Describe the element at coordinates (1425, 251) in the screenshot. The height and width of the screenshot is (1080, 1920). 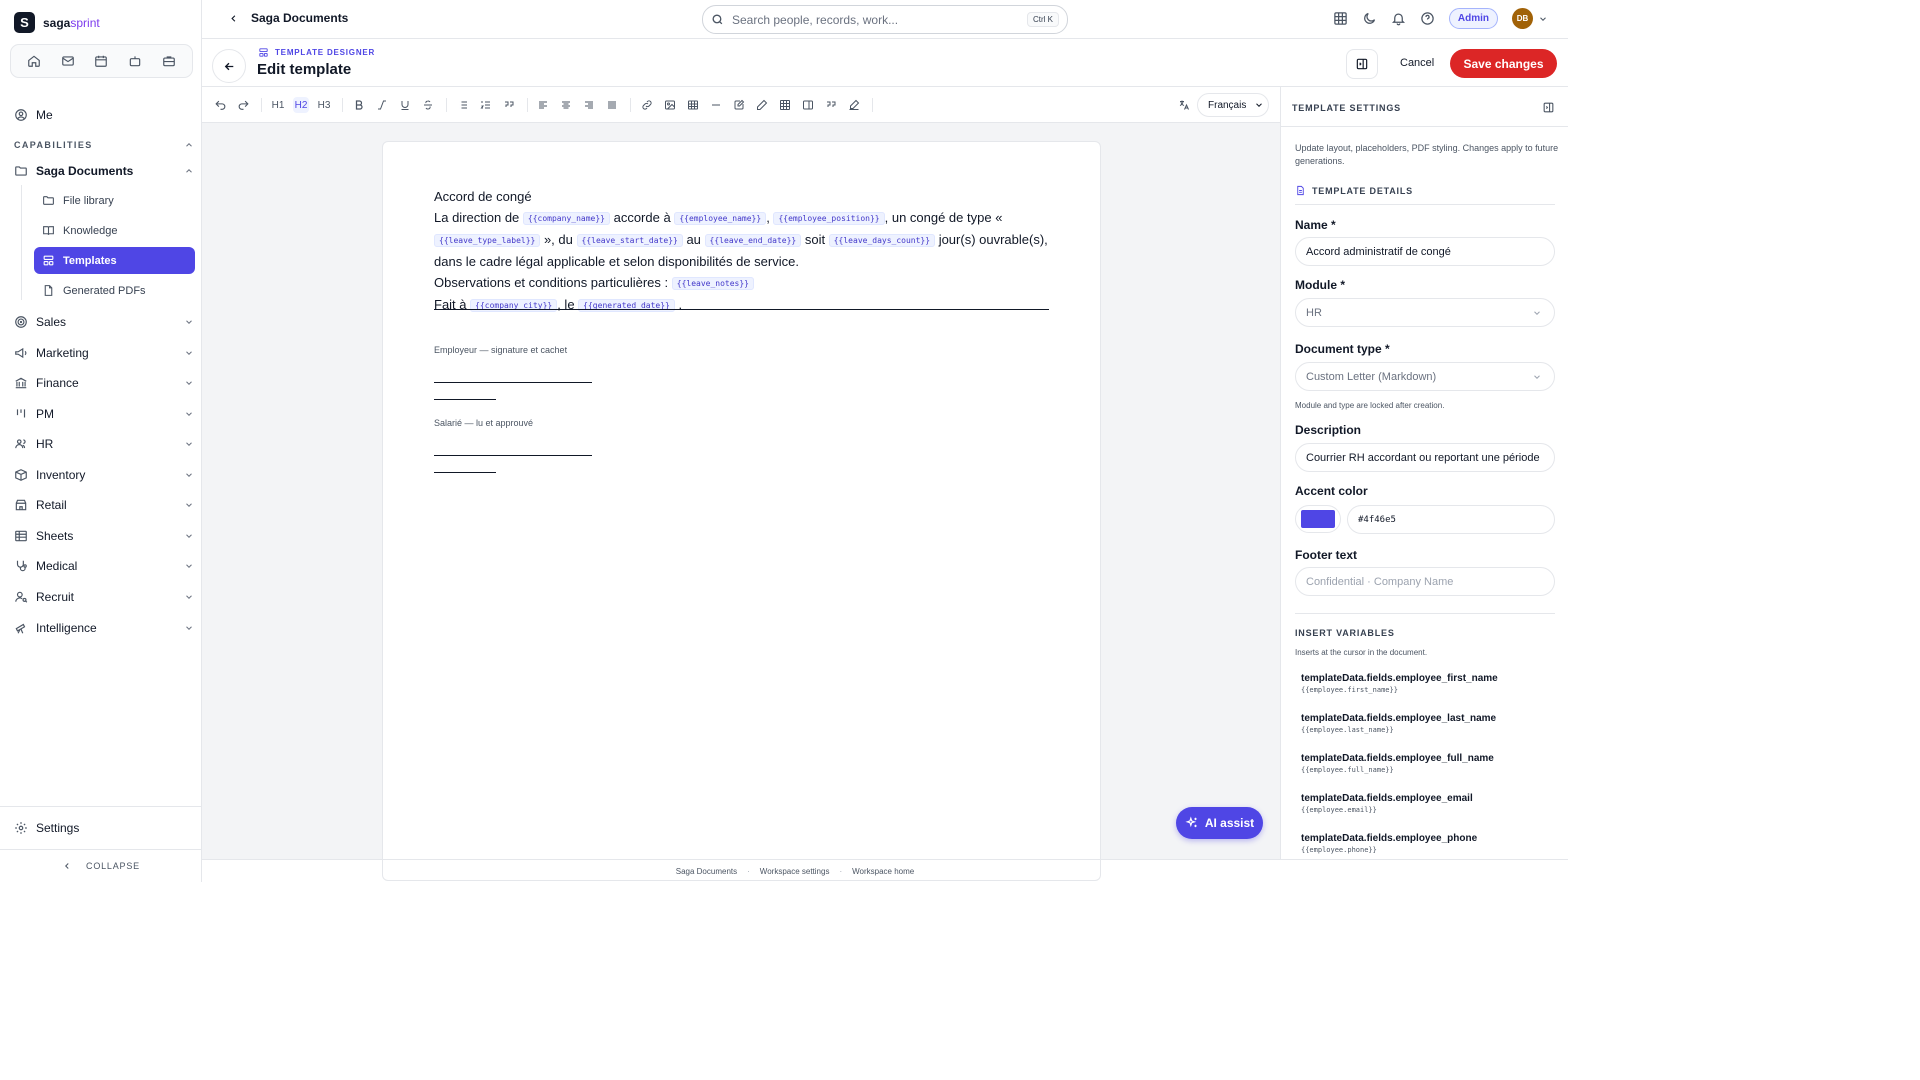
I see `name-input: Accord administratif de congé` at that location.